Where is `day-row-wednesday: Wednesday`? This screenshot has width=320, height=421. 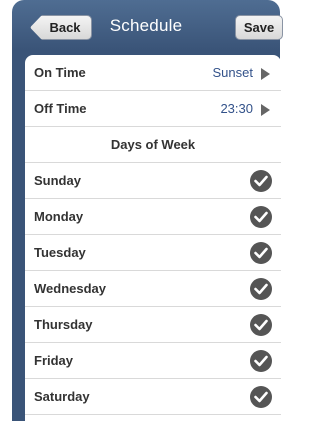 day-row-wednesday: Wednesday is located at coordinates (153, 289).